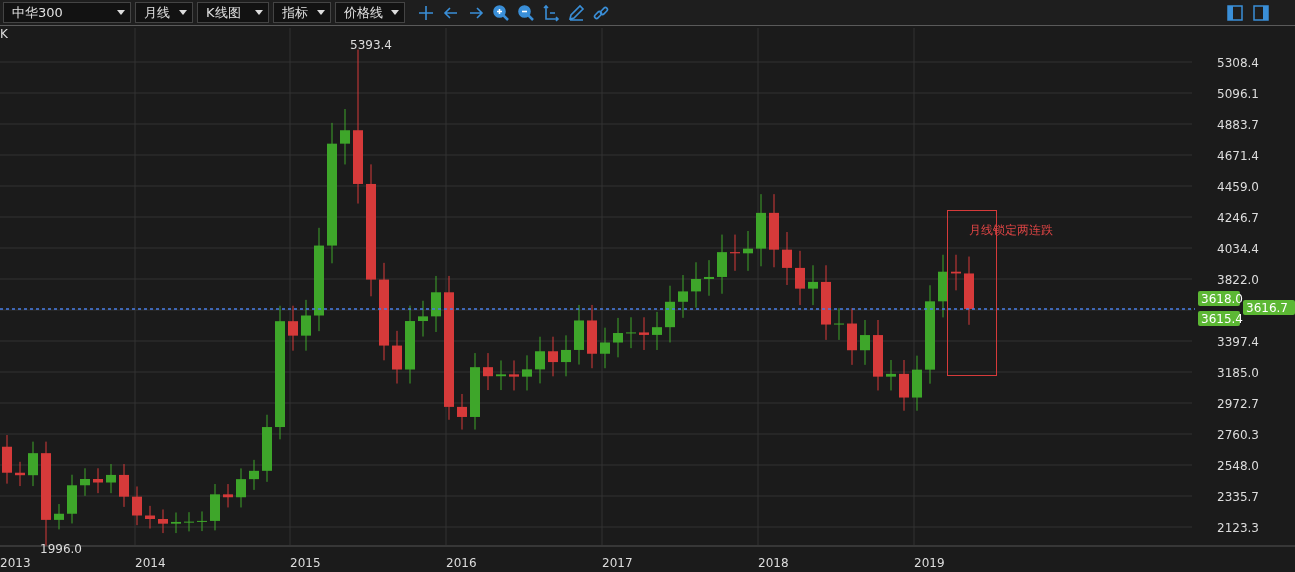  Describe the element at coordinates (150, 563) in the screenshot. I see `x-axis-label: 2014` at that location.